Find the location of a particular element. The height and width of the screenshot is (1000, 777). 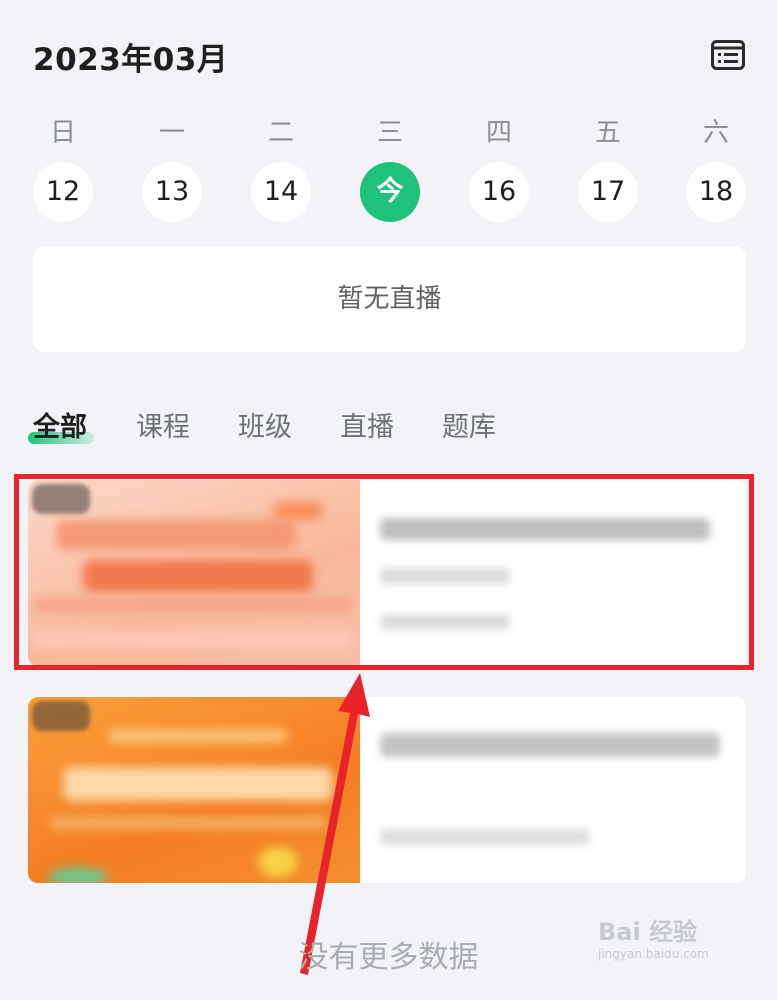

day-12: 12 is located at coordinates (63, 192).